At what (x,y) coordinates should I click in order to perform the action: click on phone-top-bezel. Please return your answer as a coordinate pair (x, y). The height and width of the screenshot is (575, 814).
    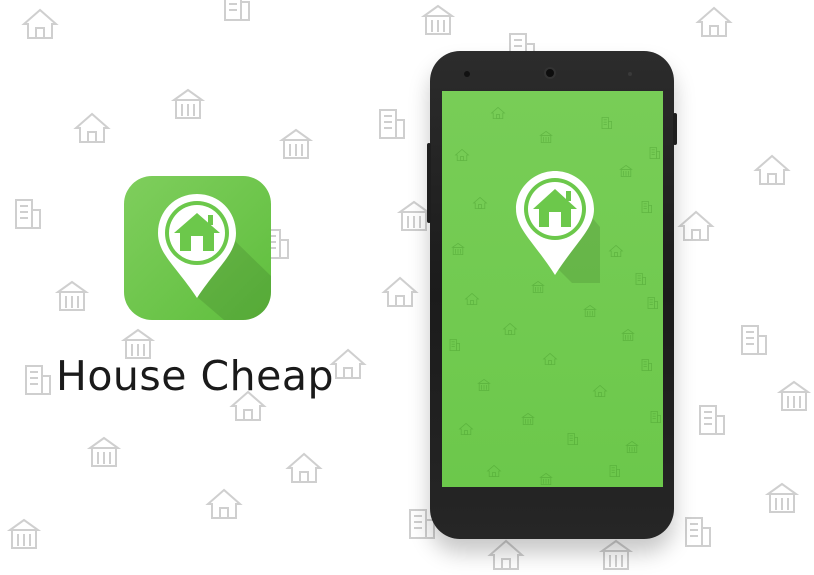
    Looking at the image, I should click on (552, 71).